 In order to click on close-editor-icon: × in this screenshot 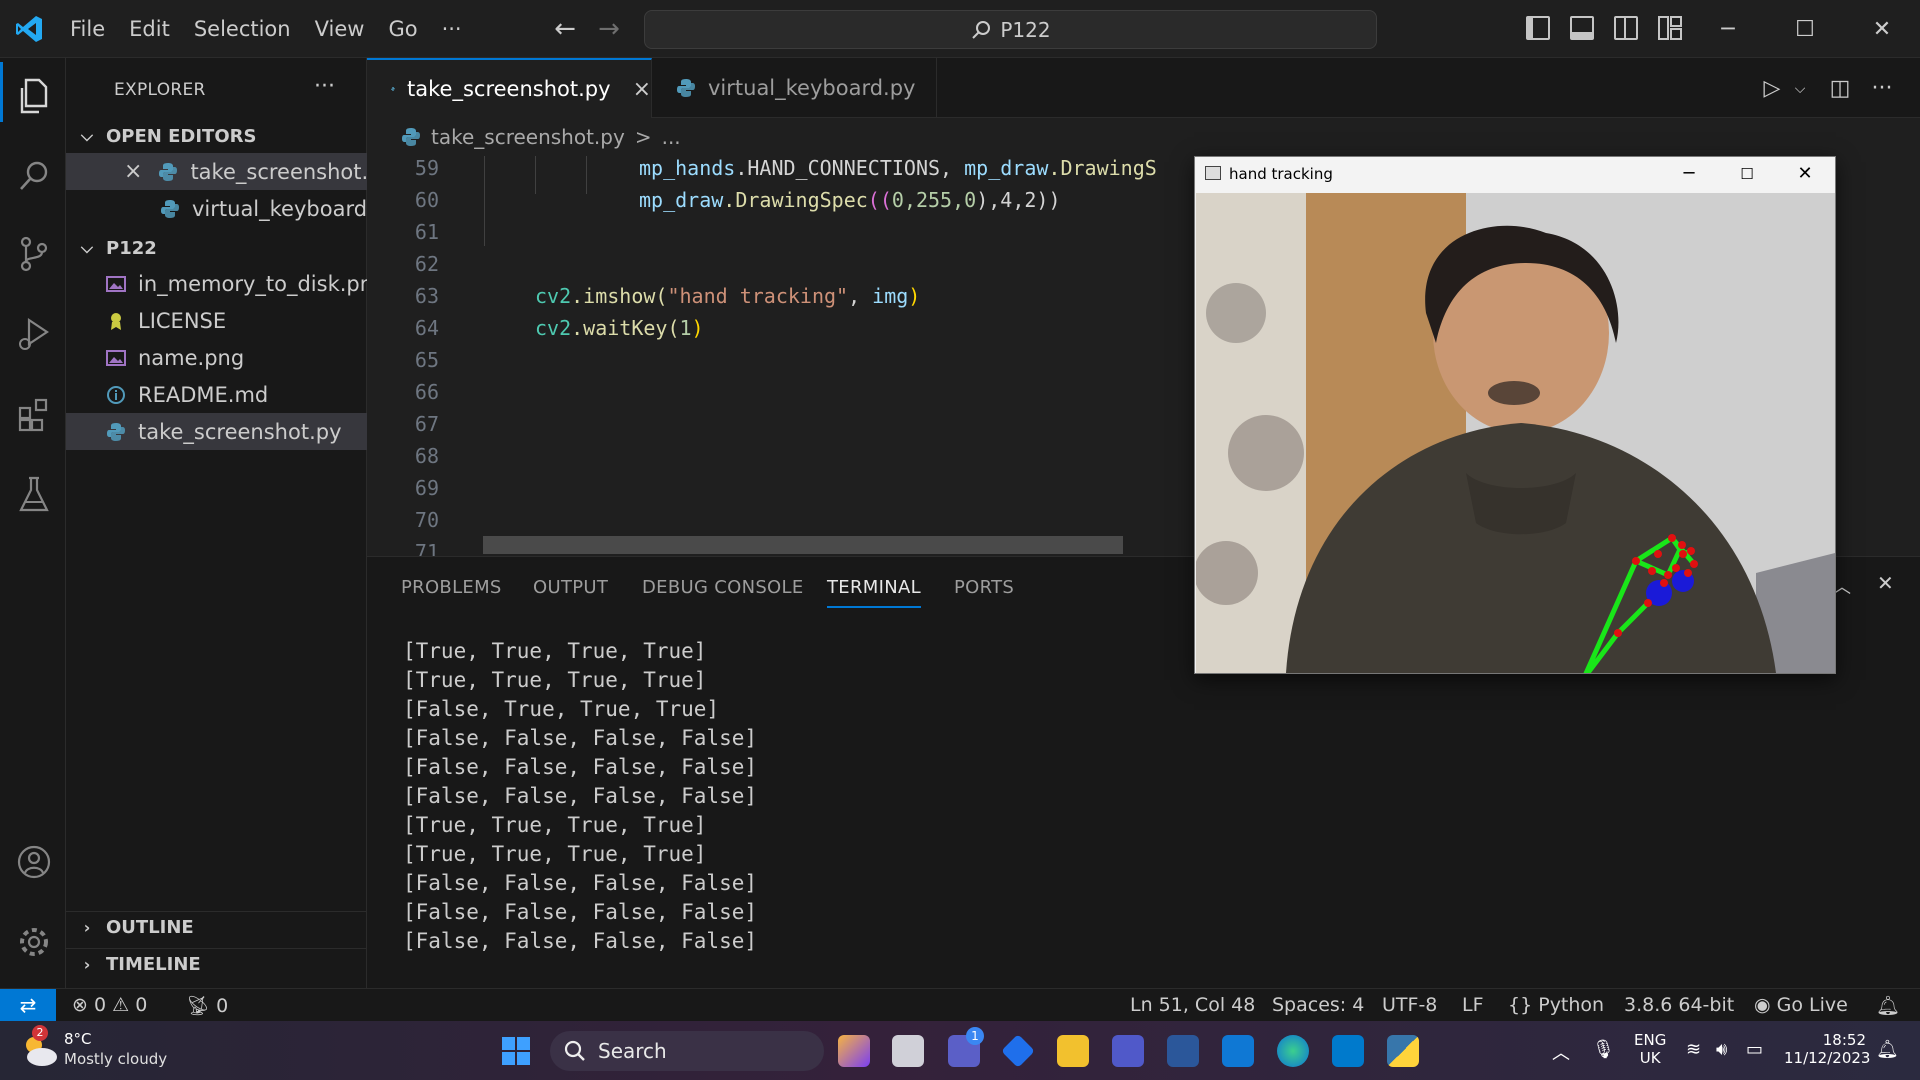, I will do `click(133, 171)`.